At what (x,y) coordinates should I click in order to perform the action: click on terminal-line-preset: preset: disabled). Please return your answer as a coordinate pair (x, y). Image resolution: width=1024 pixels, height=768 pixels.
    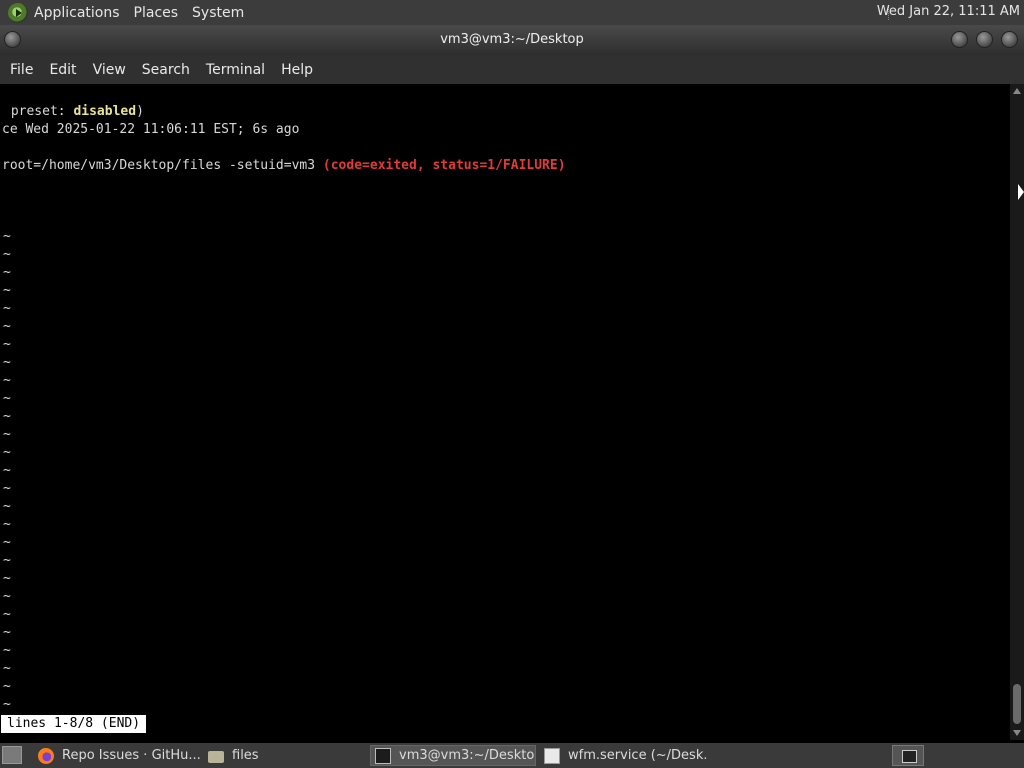
    Looking at the image, I should click on (73, 112).